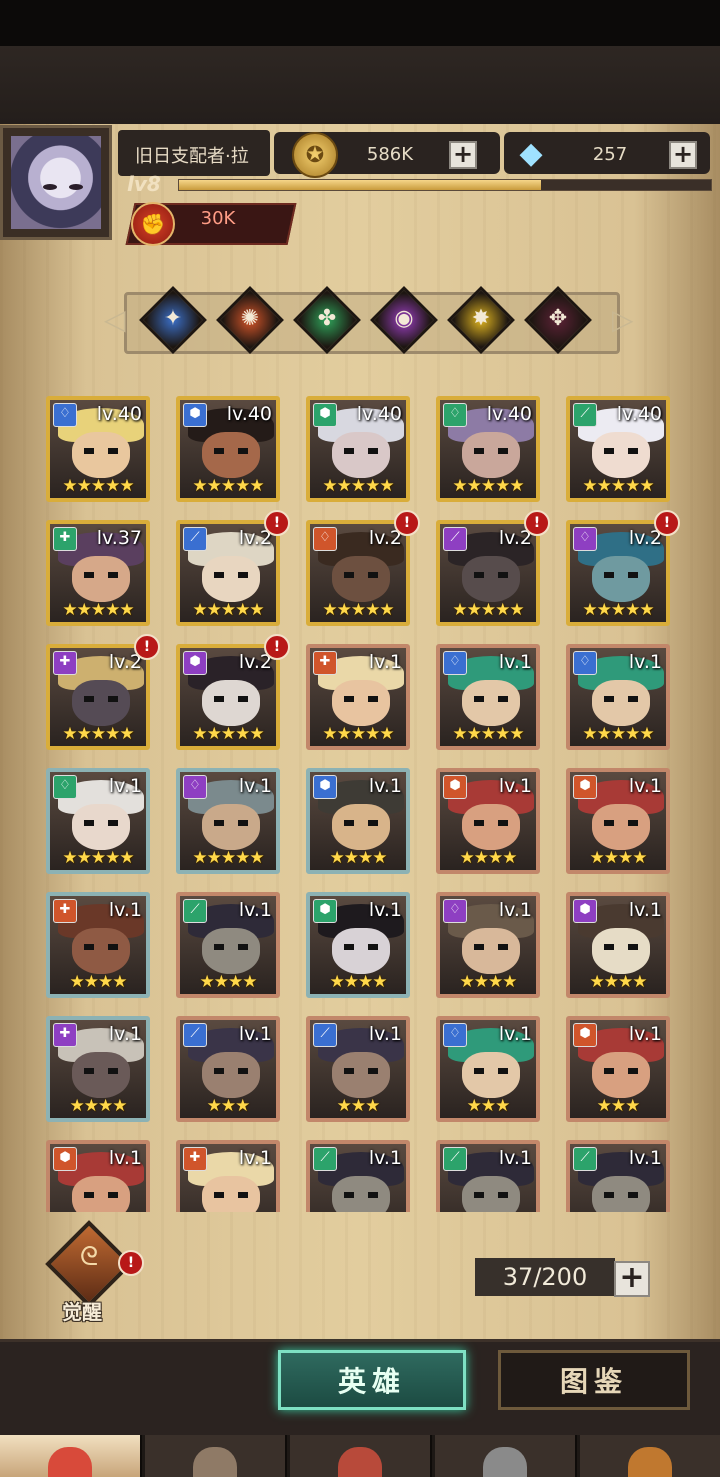  I want to click on nav-heroes, so click(71, 1456).